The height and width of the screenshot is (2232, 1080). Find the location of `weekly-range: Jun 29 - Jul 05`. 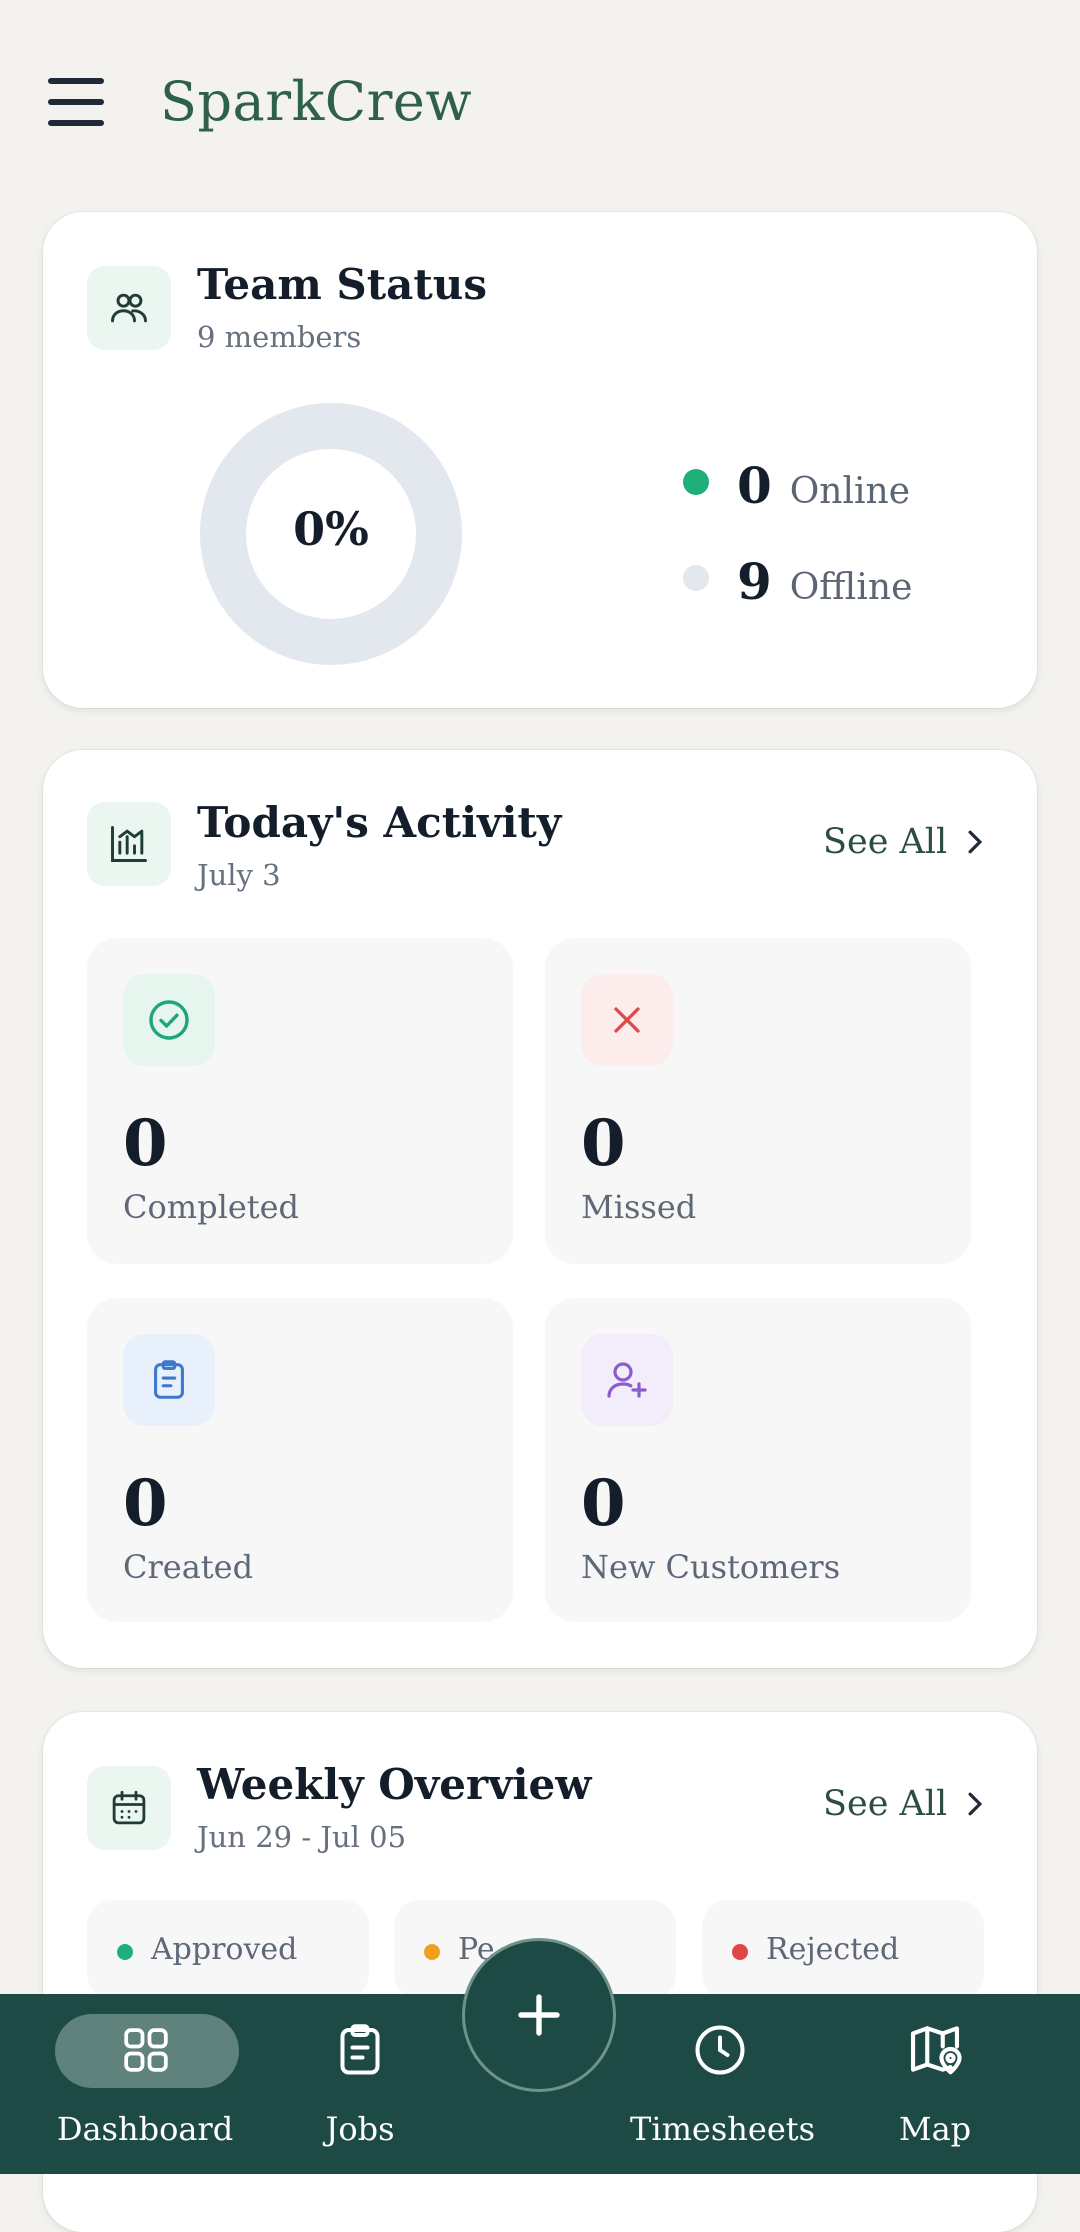

weekly-range: Jun 29 - Jul 05 is located at coordinates (302, 1837).